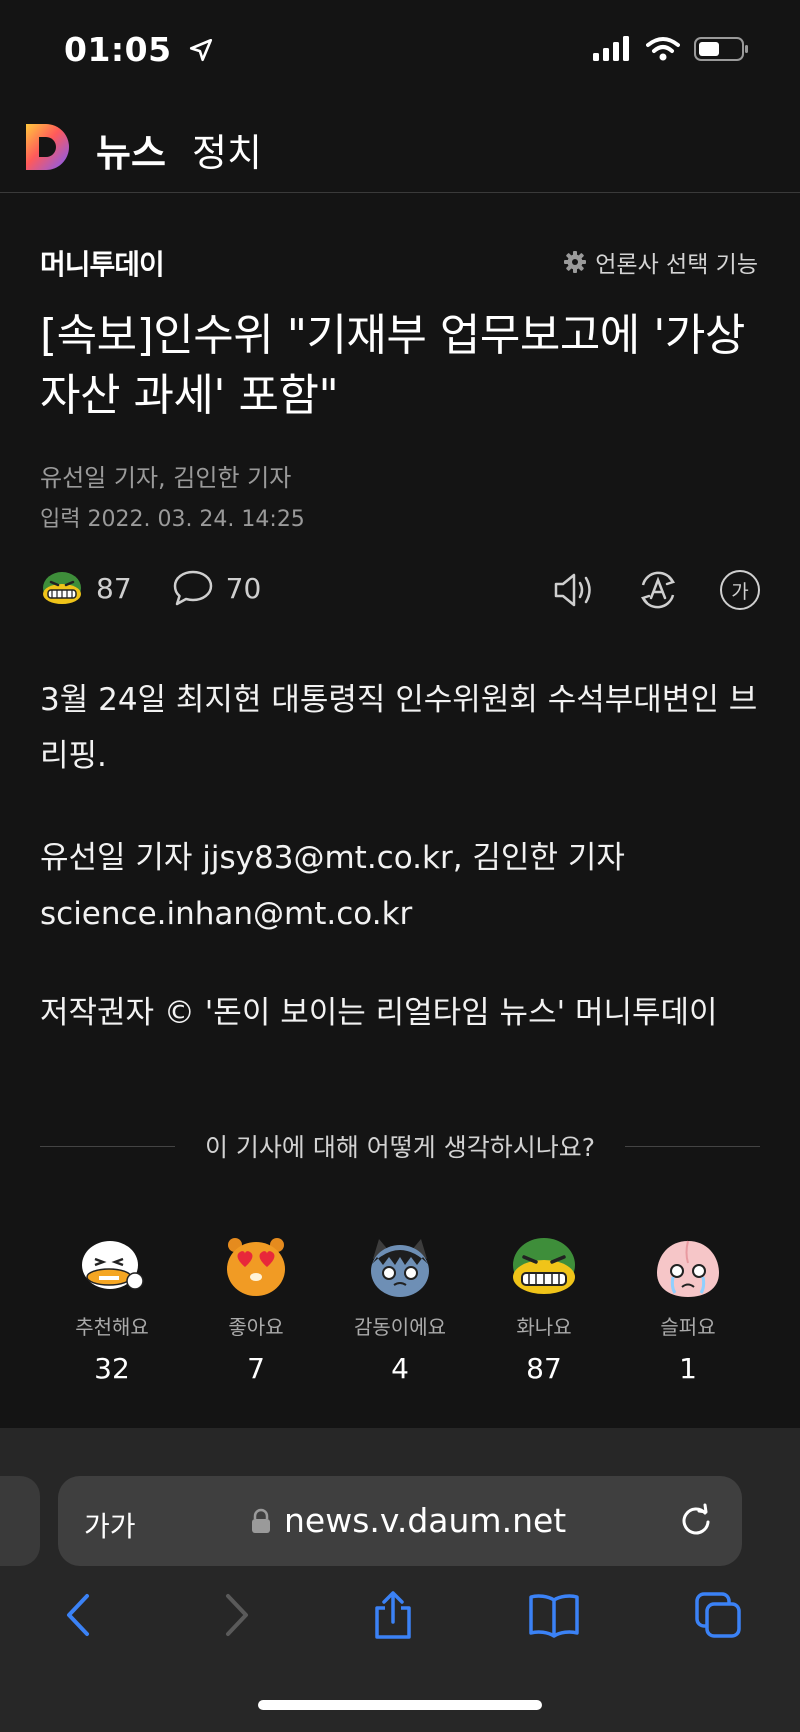 Image resolution: width=800 pixels, height=1732 pixels. I want to click on browser-nav-buttons, so click(400, 1615).